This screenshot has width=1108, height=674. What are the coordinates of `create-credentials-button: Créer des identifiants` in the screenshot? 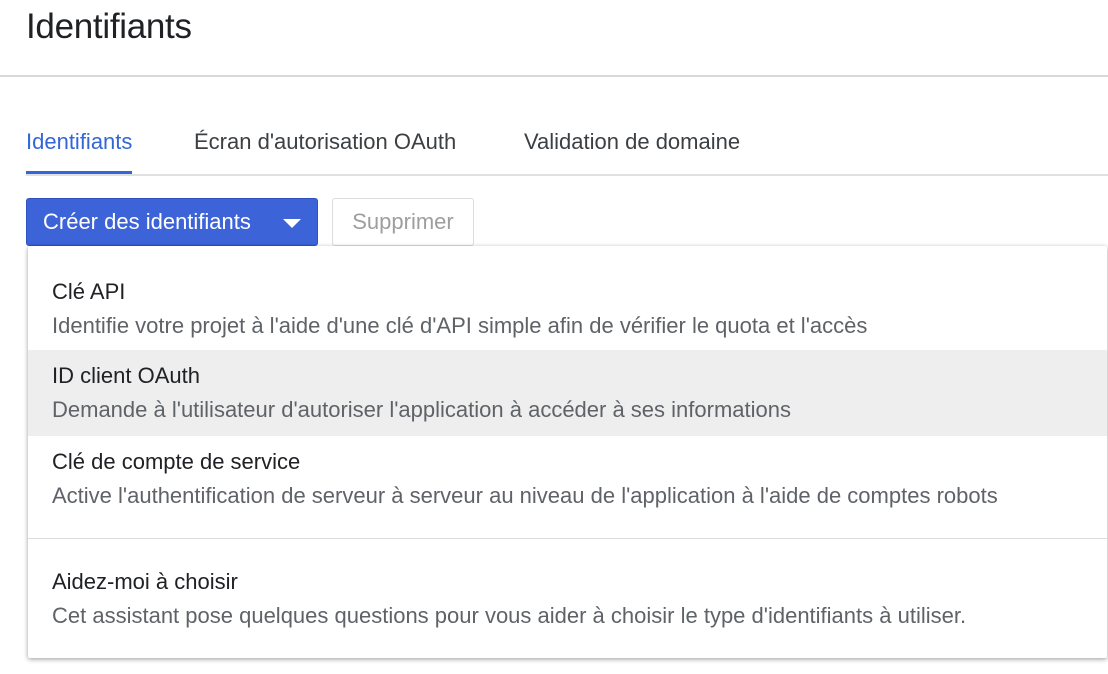 It's located at (172, 222).